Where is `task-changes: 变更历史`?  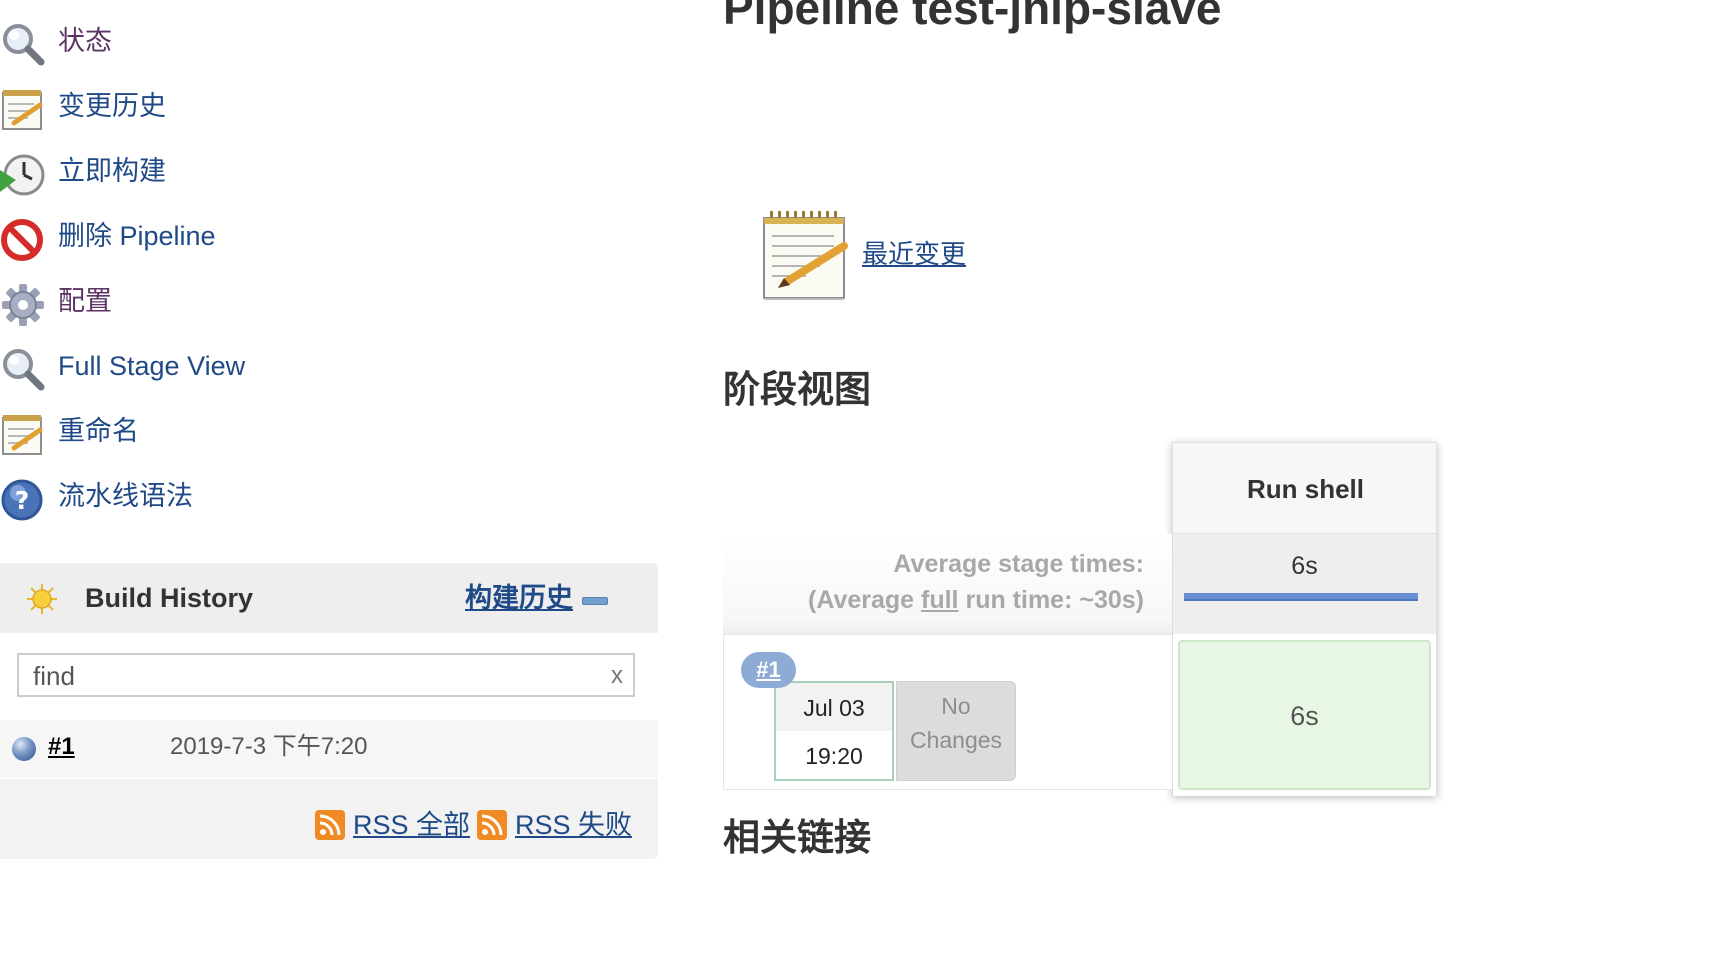
task-changes: 变更历史 is located at coordinates (300, 107).